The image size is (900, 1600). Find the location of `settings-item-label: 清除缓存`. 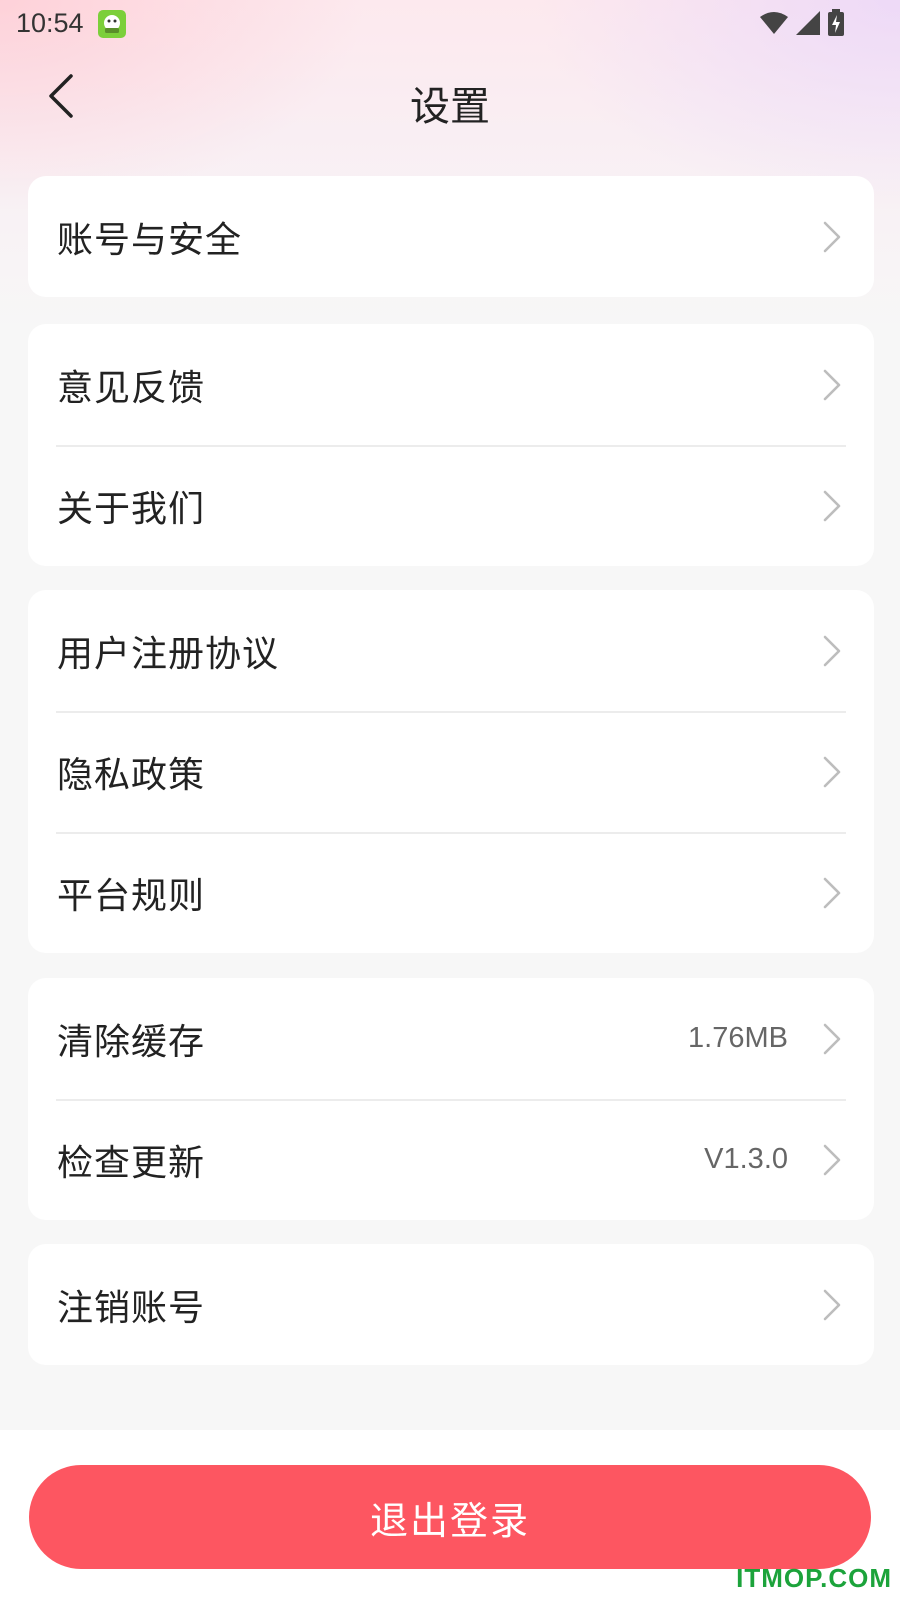

settings-item-label: 清除缓存 is located at coordinates (131, 1042).